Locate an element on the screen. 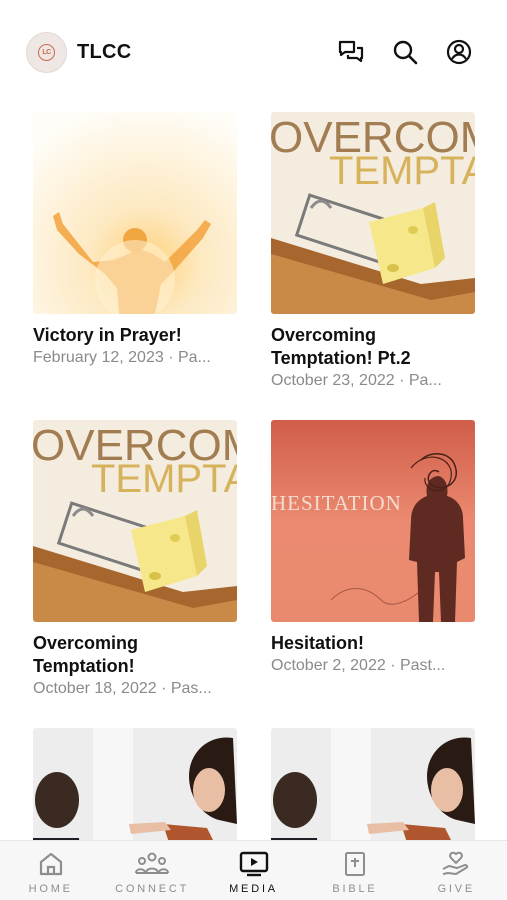  tab-label: CONNECT is located at coordinates (152, 889).